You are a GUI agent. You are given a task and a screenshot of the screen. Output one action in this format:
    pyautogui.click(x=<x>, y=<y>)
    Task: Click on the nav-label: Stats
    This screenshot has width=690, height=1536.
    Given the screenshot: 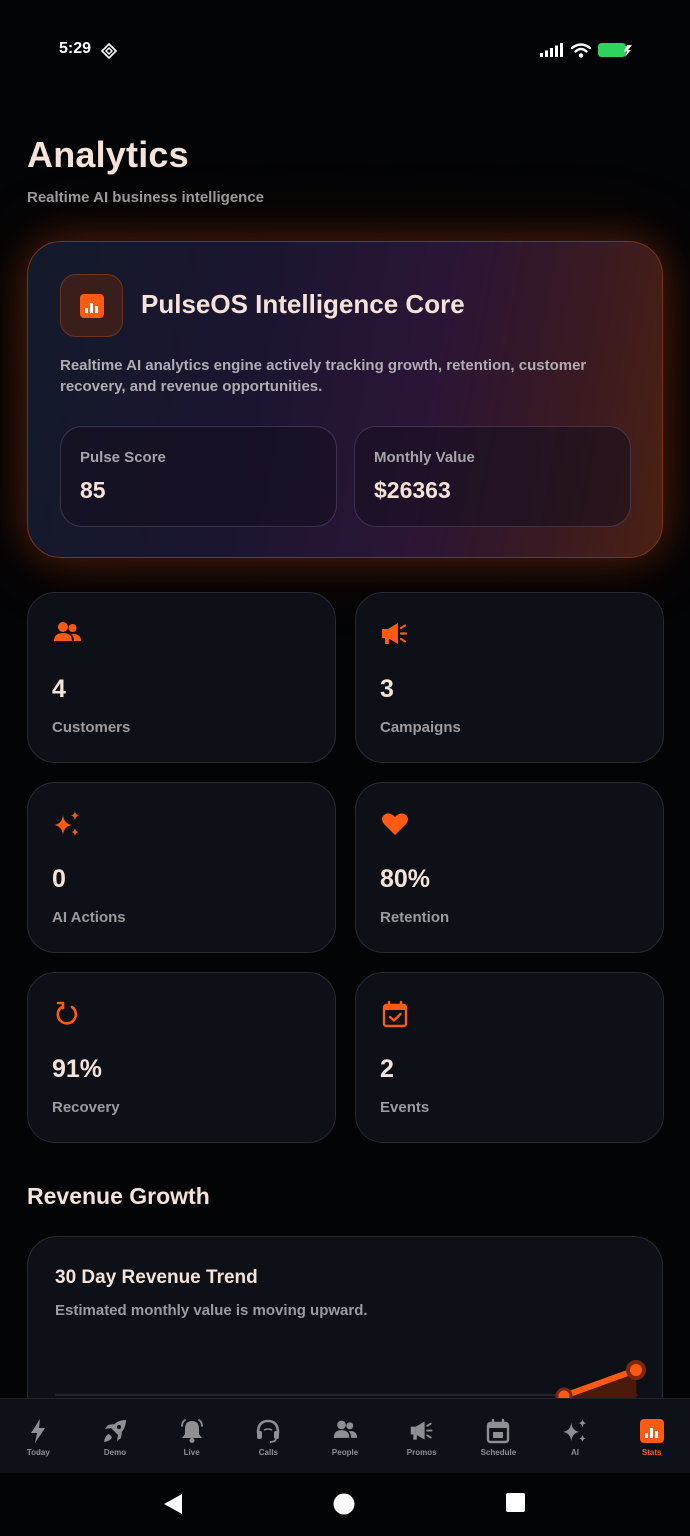 What is the action you would take?
    pyautogui.click(x=651, y=1452)
    